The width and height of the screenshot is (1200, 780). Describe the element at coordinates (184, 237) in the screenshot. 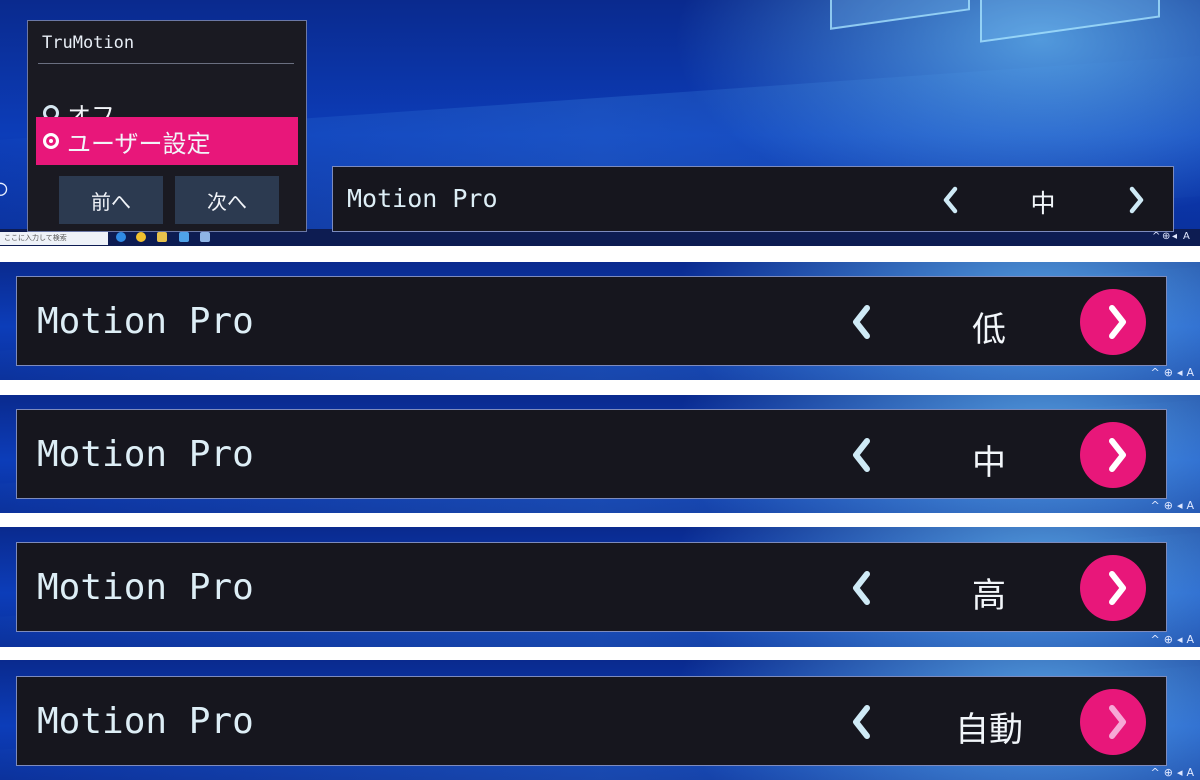

I see `mail-icon` at that location.